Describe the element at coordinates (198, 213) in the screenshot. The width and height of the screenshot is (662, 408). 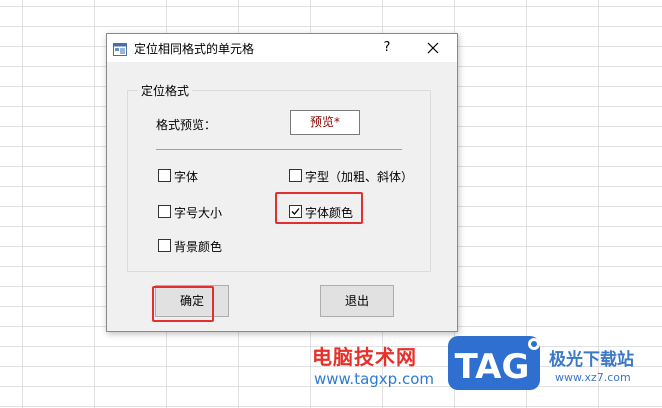
I see `font-size-checkbox-label: 字号大小` at that location.